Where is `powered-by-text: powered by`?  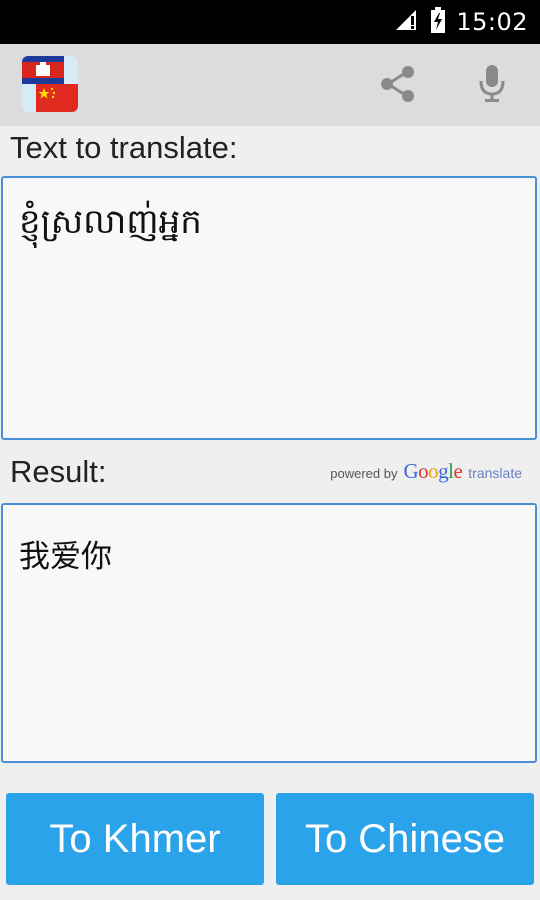 powered-by-text: powered by is located at coordinates (364, 473).